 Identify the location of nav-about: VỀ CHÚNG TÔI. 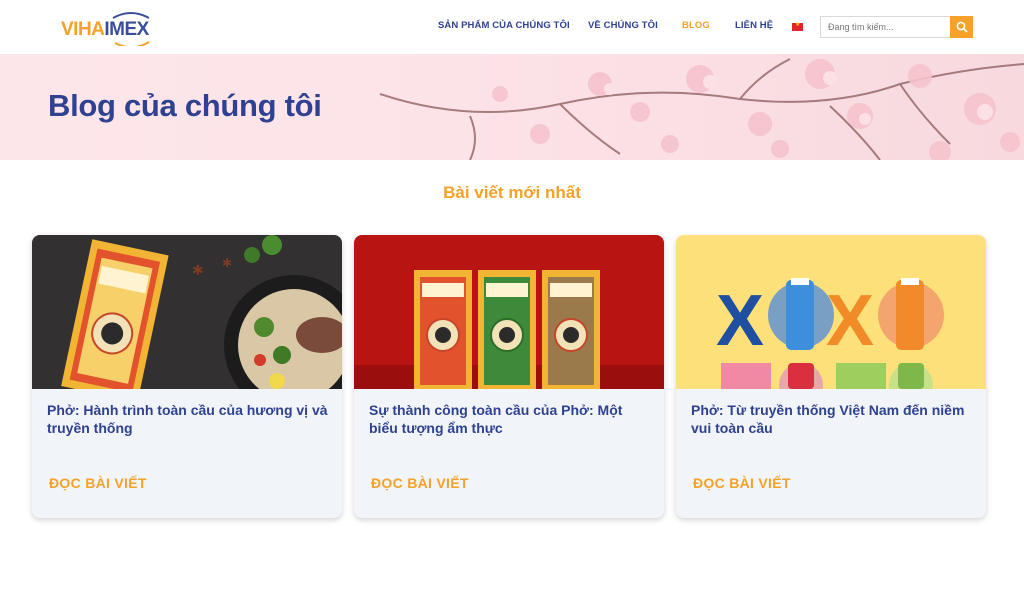
(623, 25).